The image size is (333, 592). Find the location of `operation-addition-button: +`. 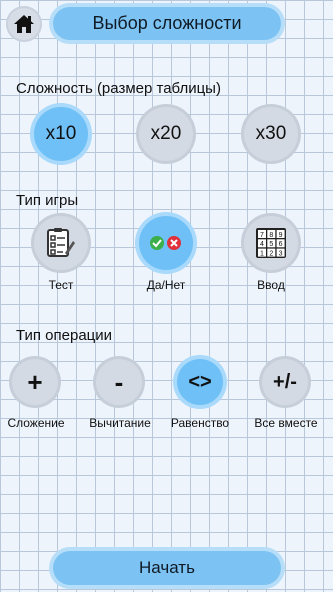

operation-addition-button: + is located at coordinates (35, 382).